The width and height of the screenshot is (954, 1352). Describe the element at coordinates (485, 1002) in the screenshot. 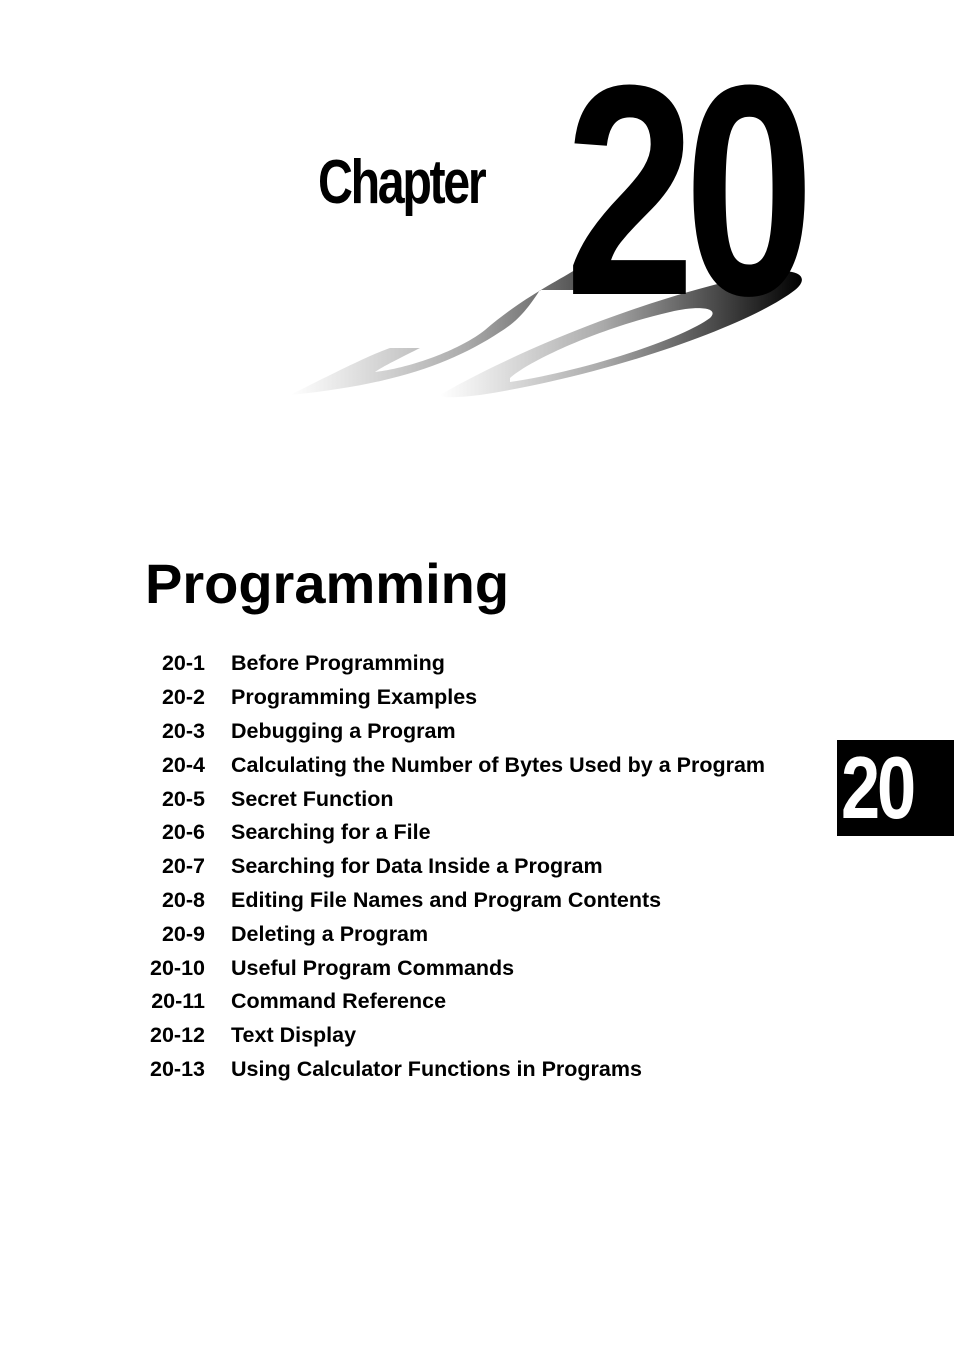

I see `toc-item: 20-11 Command Reference` at that location.